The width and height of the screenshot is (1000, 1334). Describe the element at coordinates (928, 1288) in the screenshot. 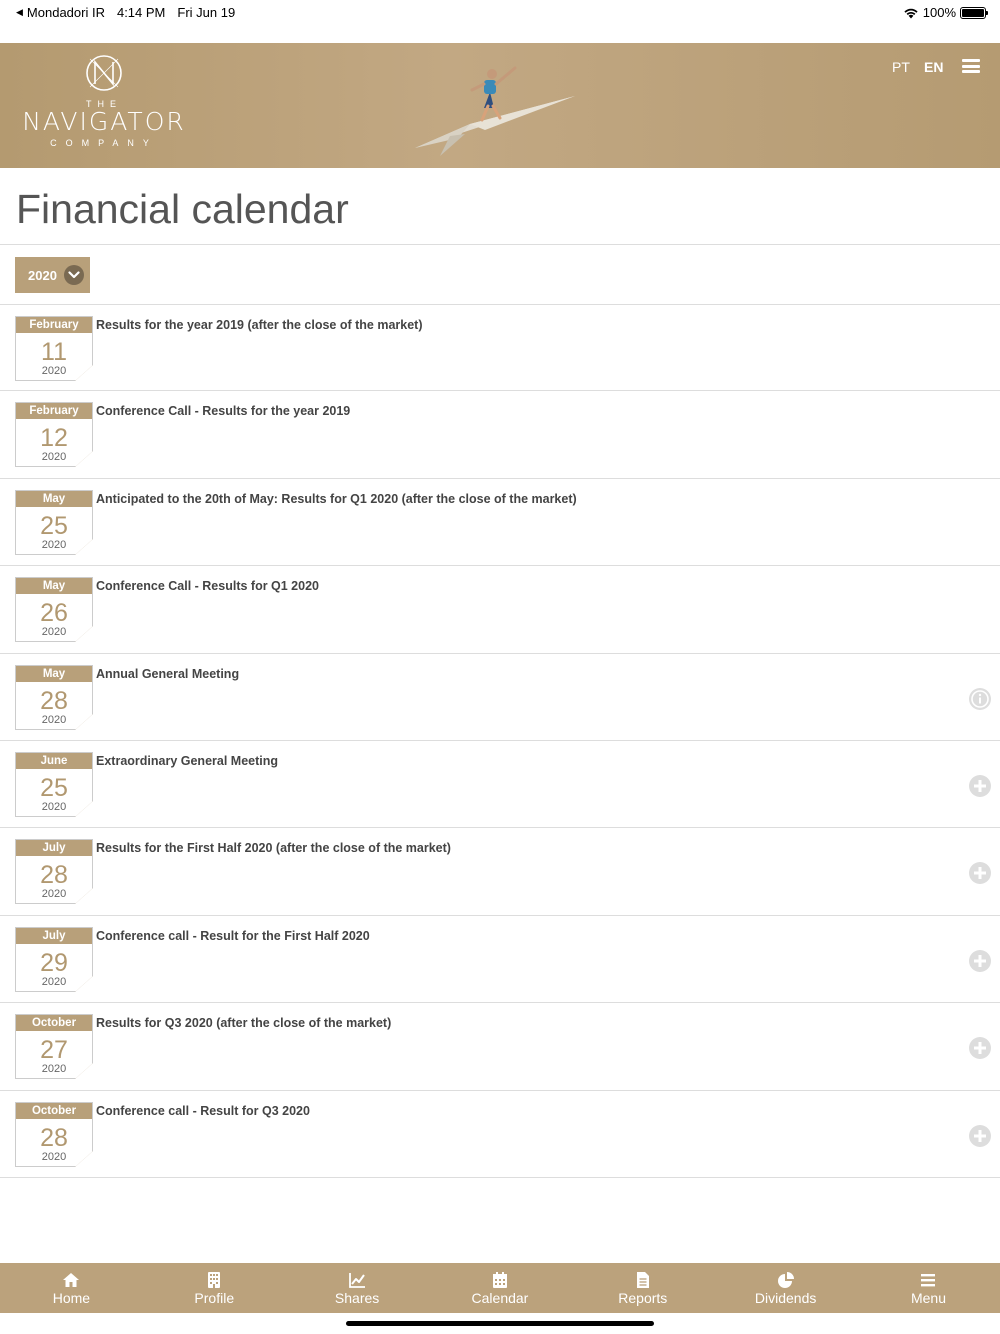

I see `tab-menu: Menu` at that location.